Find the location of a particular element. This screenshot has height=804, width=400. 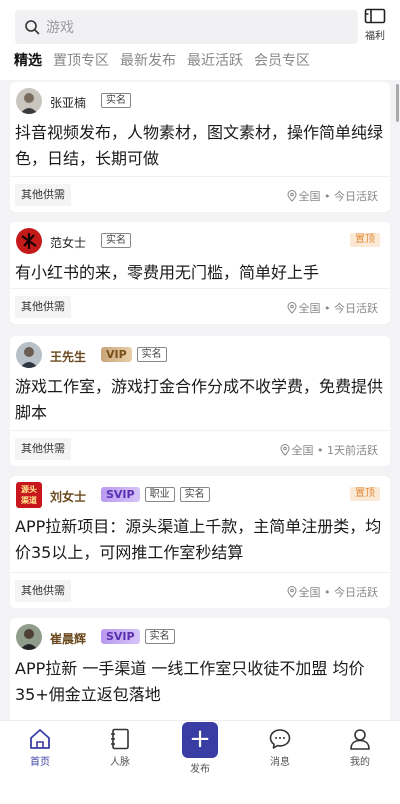

category-tabs: 精选 置顶专区 最新发布 最近活跃 会员专区 is located at coordinates (200, 61).